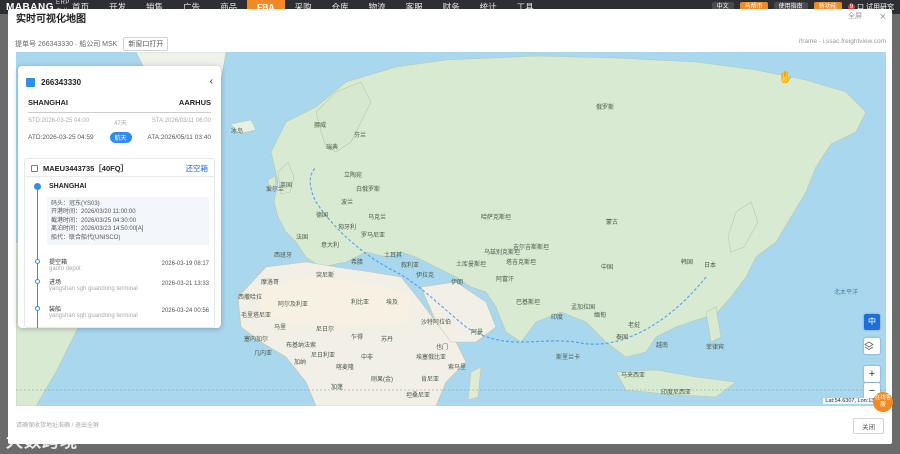  What do you see at coordinates (211, 81) in the screenshot?
I see `collapse-panel-icon: ‹` at bounding box center [211, 81].